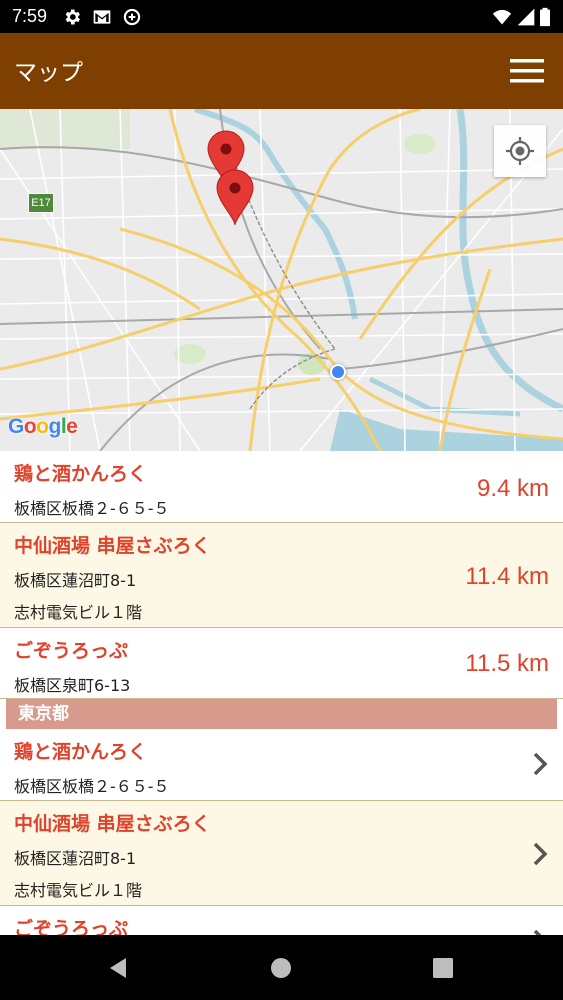 This screenshot has width=563, height=1000. I want to click on hamburger-menu-icon, so click(527, 71).